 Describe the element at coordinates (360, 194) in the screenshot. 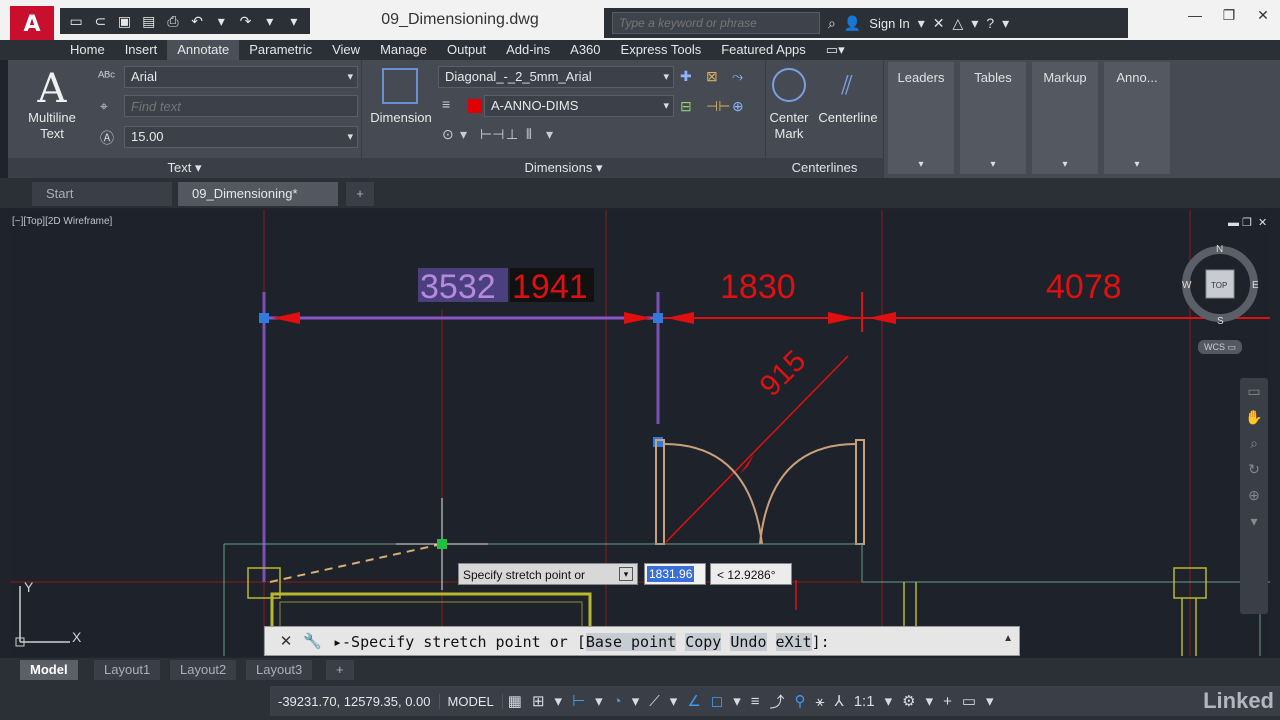

I see `new-tab-button: +` at that location.